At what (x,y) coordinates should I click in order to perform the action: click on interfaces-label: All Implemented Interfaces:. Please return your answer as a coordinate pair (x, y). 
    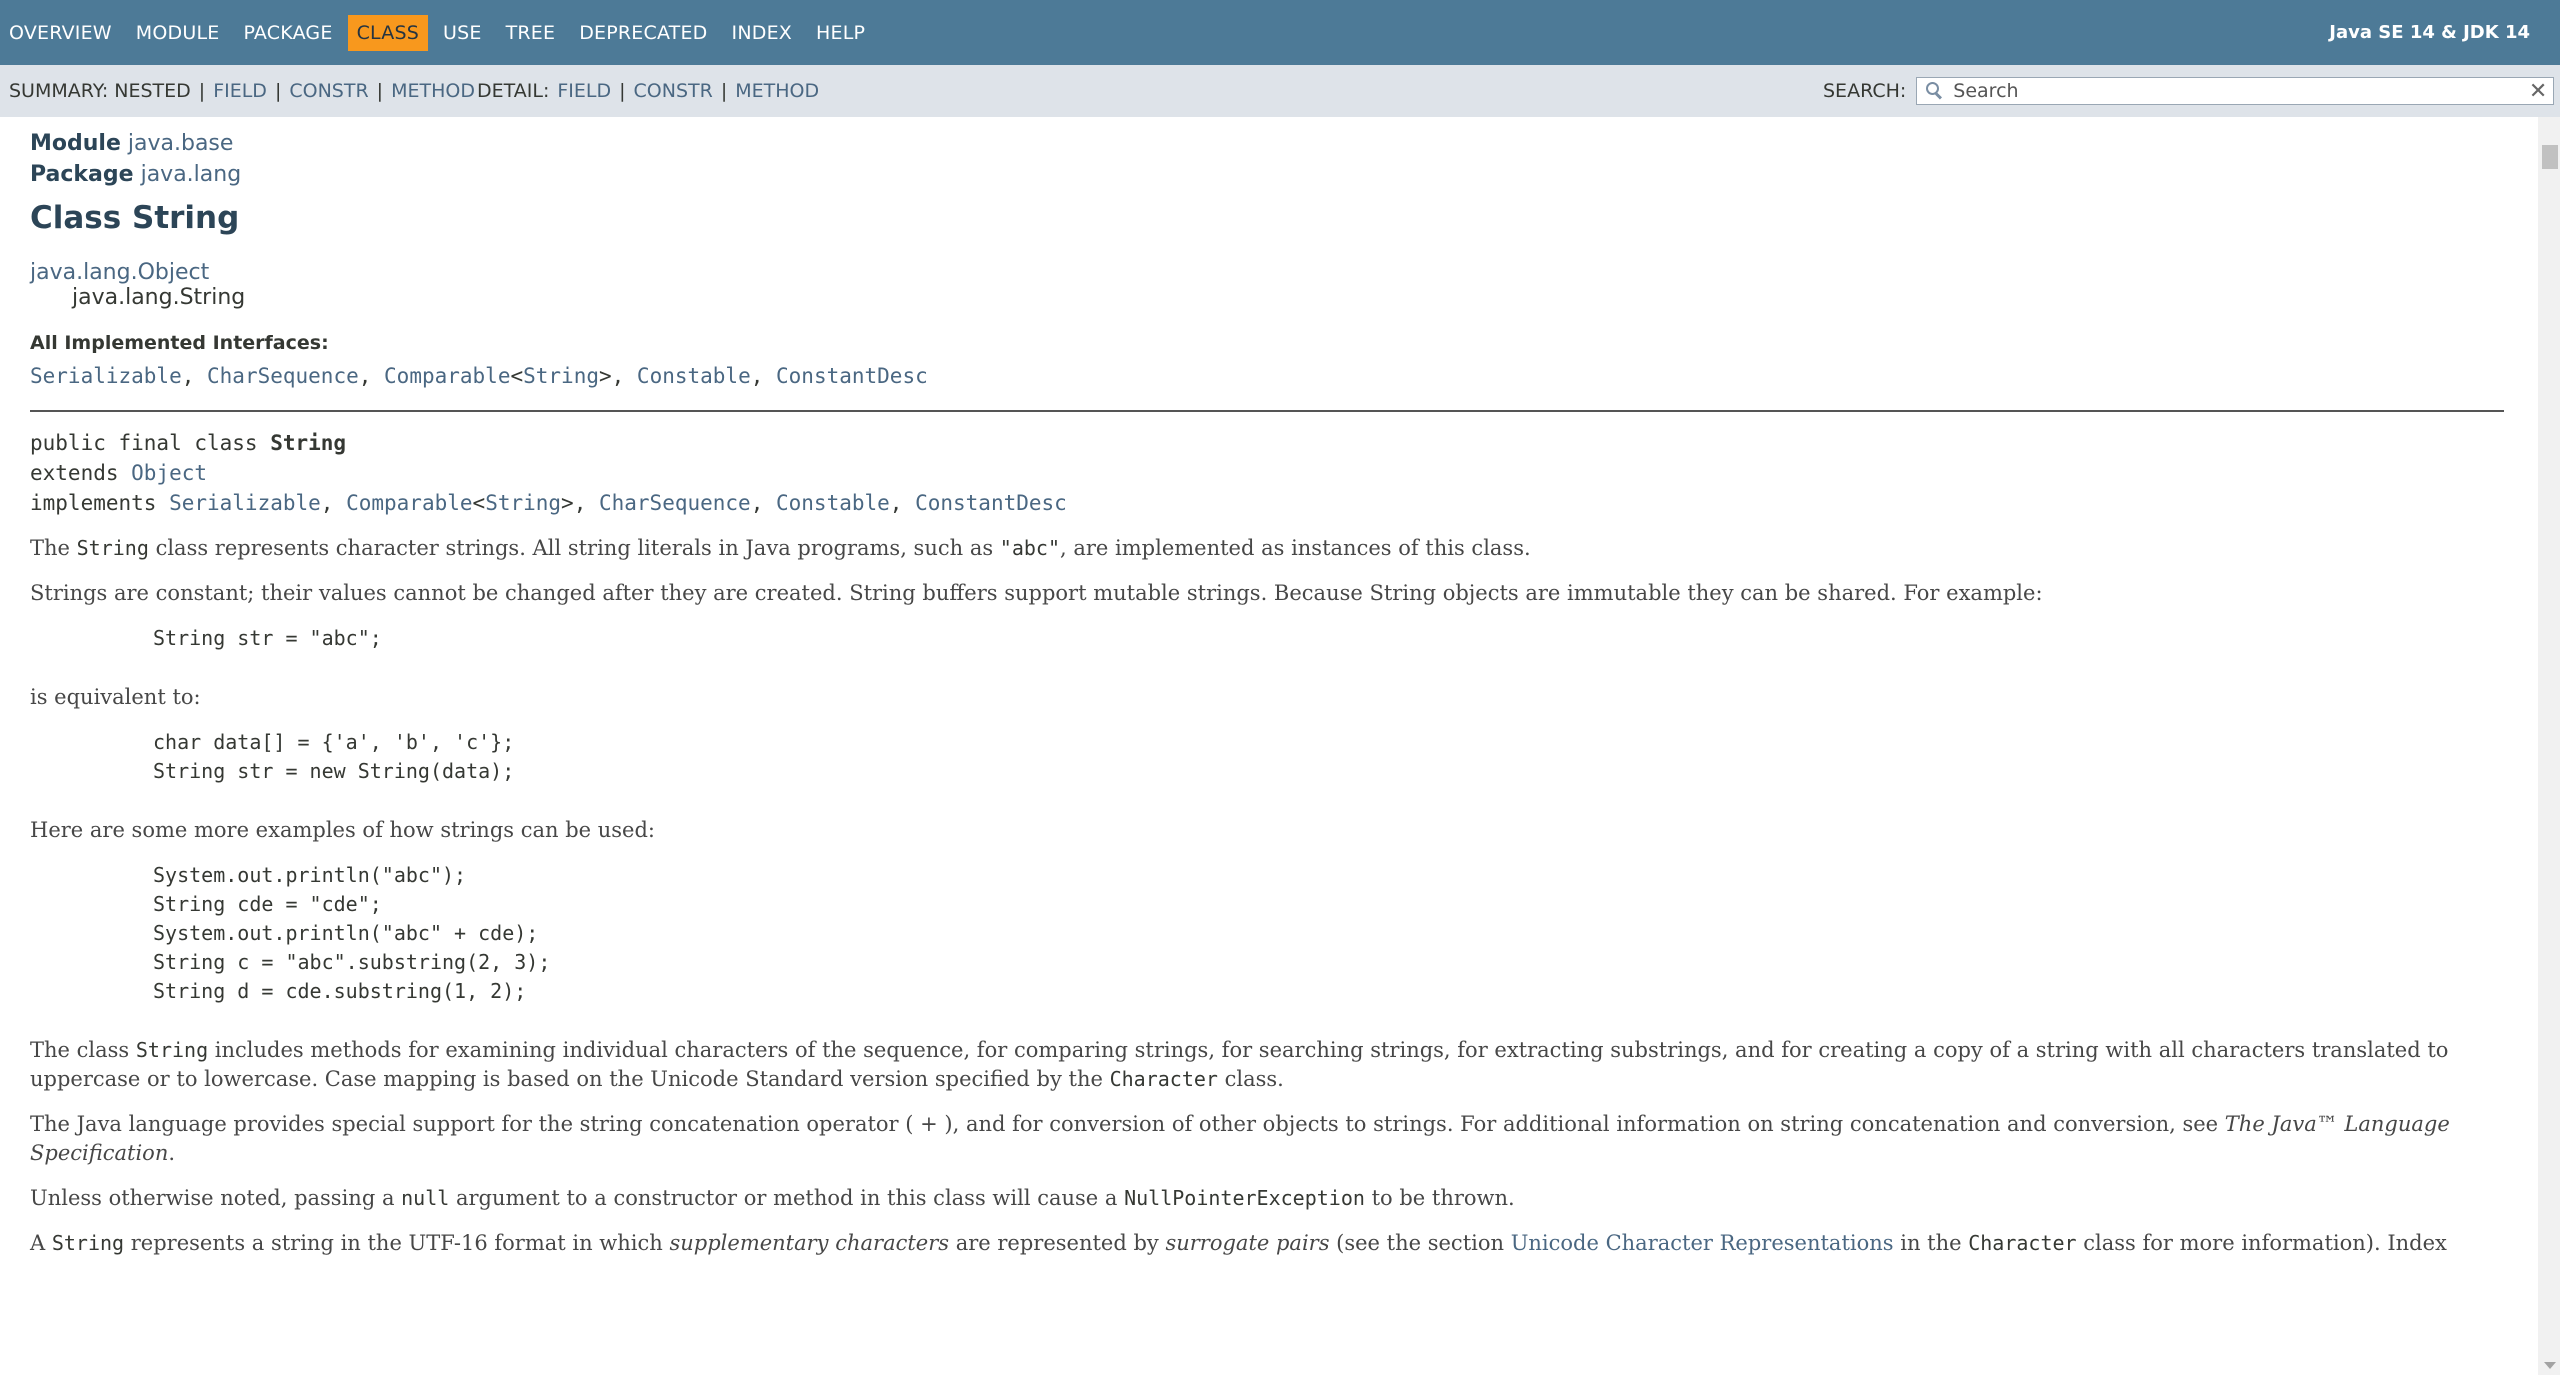
    Looking at the image, I should click on (179, 343).